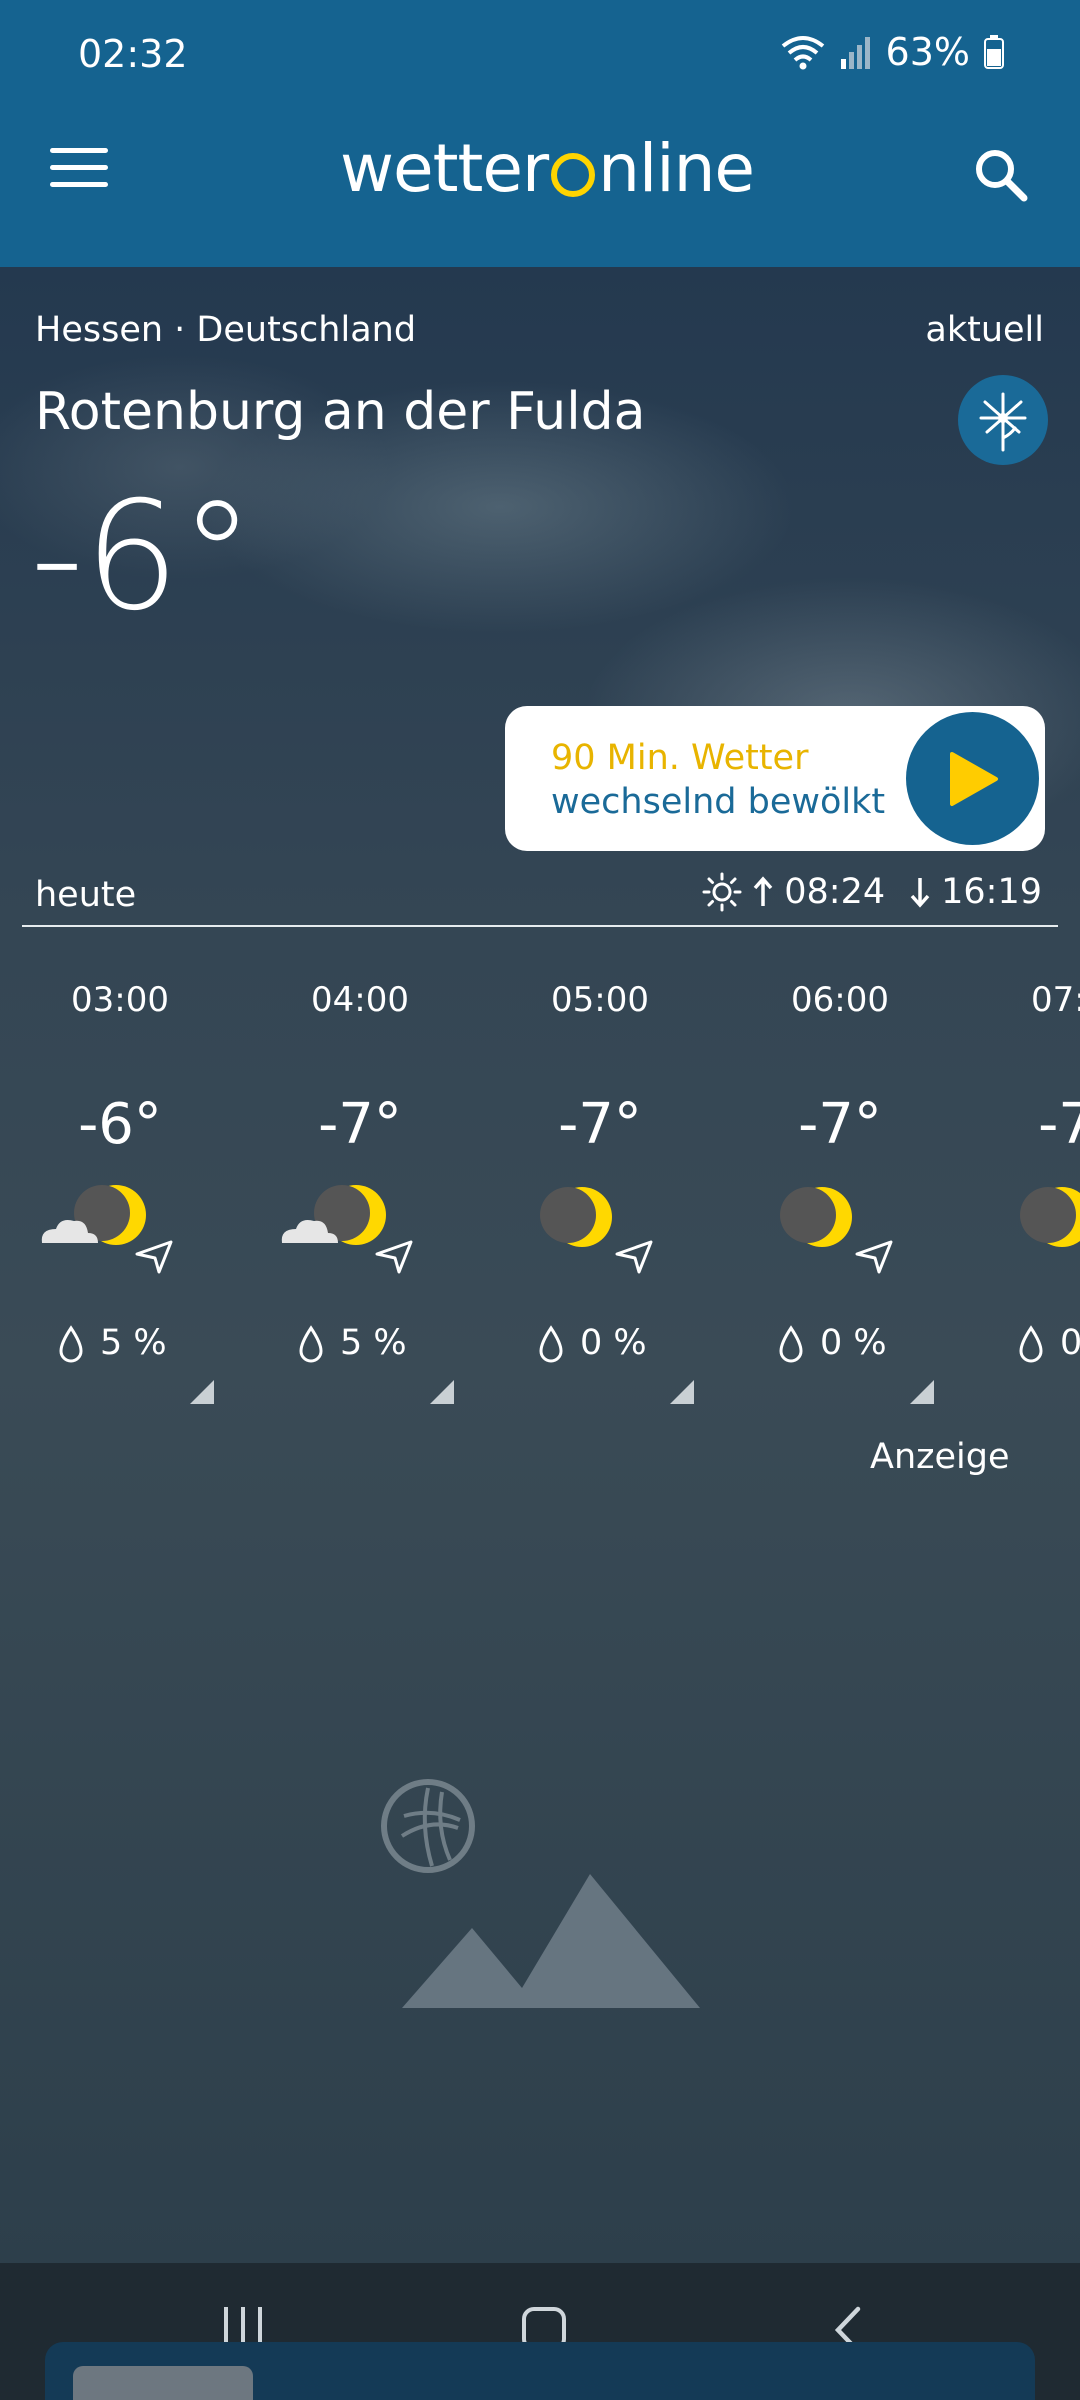  I want to click on hour-time: 06:00, so click(840, 1000).